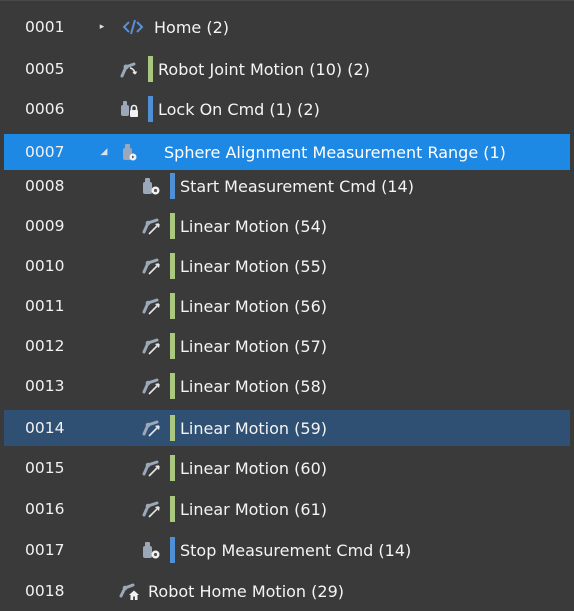  Describe the element at coordinates (45, 386) in the screenshot. I see `line-number: 0013` at that location.